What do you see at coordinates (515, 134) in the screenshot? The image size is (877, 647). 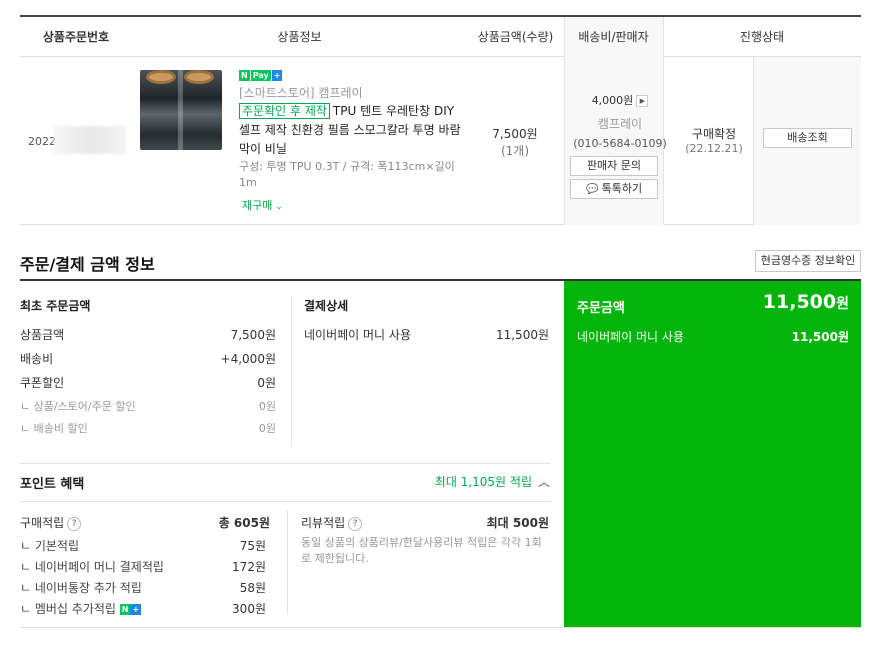 I see `product-price: 7,500원` at bounding box center [515, 134].